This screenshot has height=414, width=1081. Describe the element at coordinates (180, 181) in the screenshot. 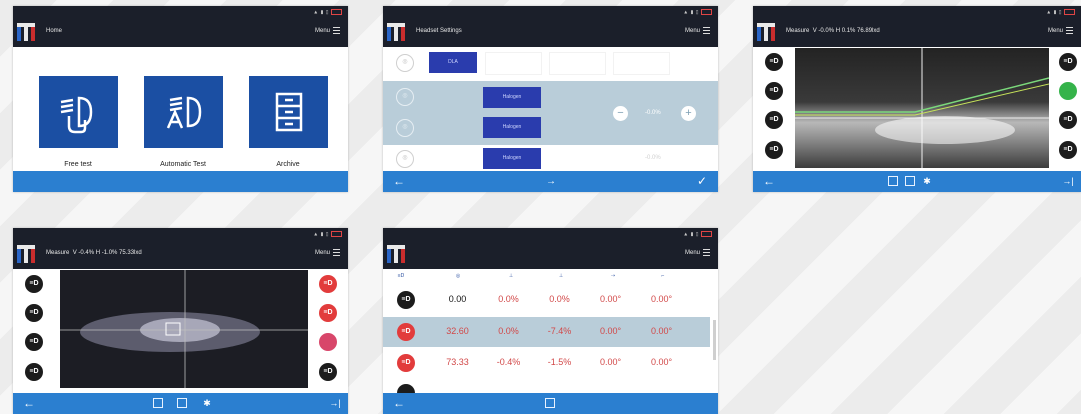

I see `bottom-bar` at that location.